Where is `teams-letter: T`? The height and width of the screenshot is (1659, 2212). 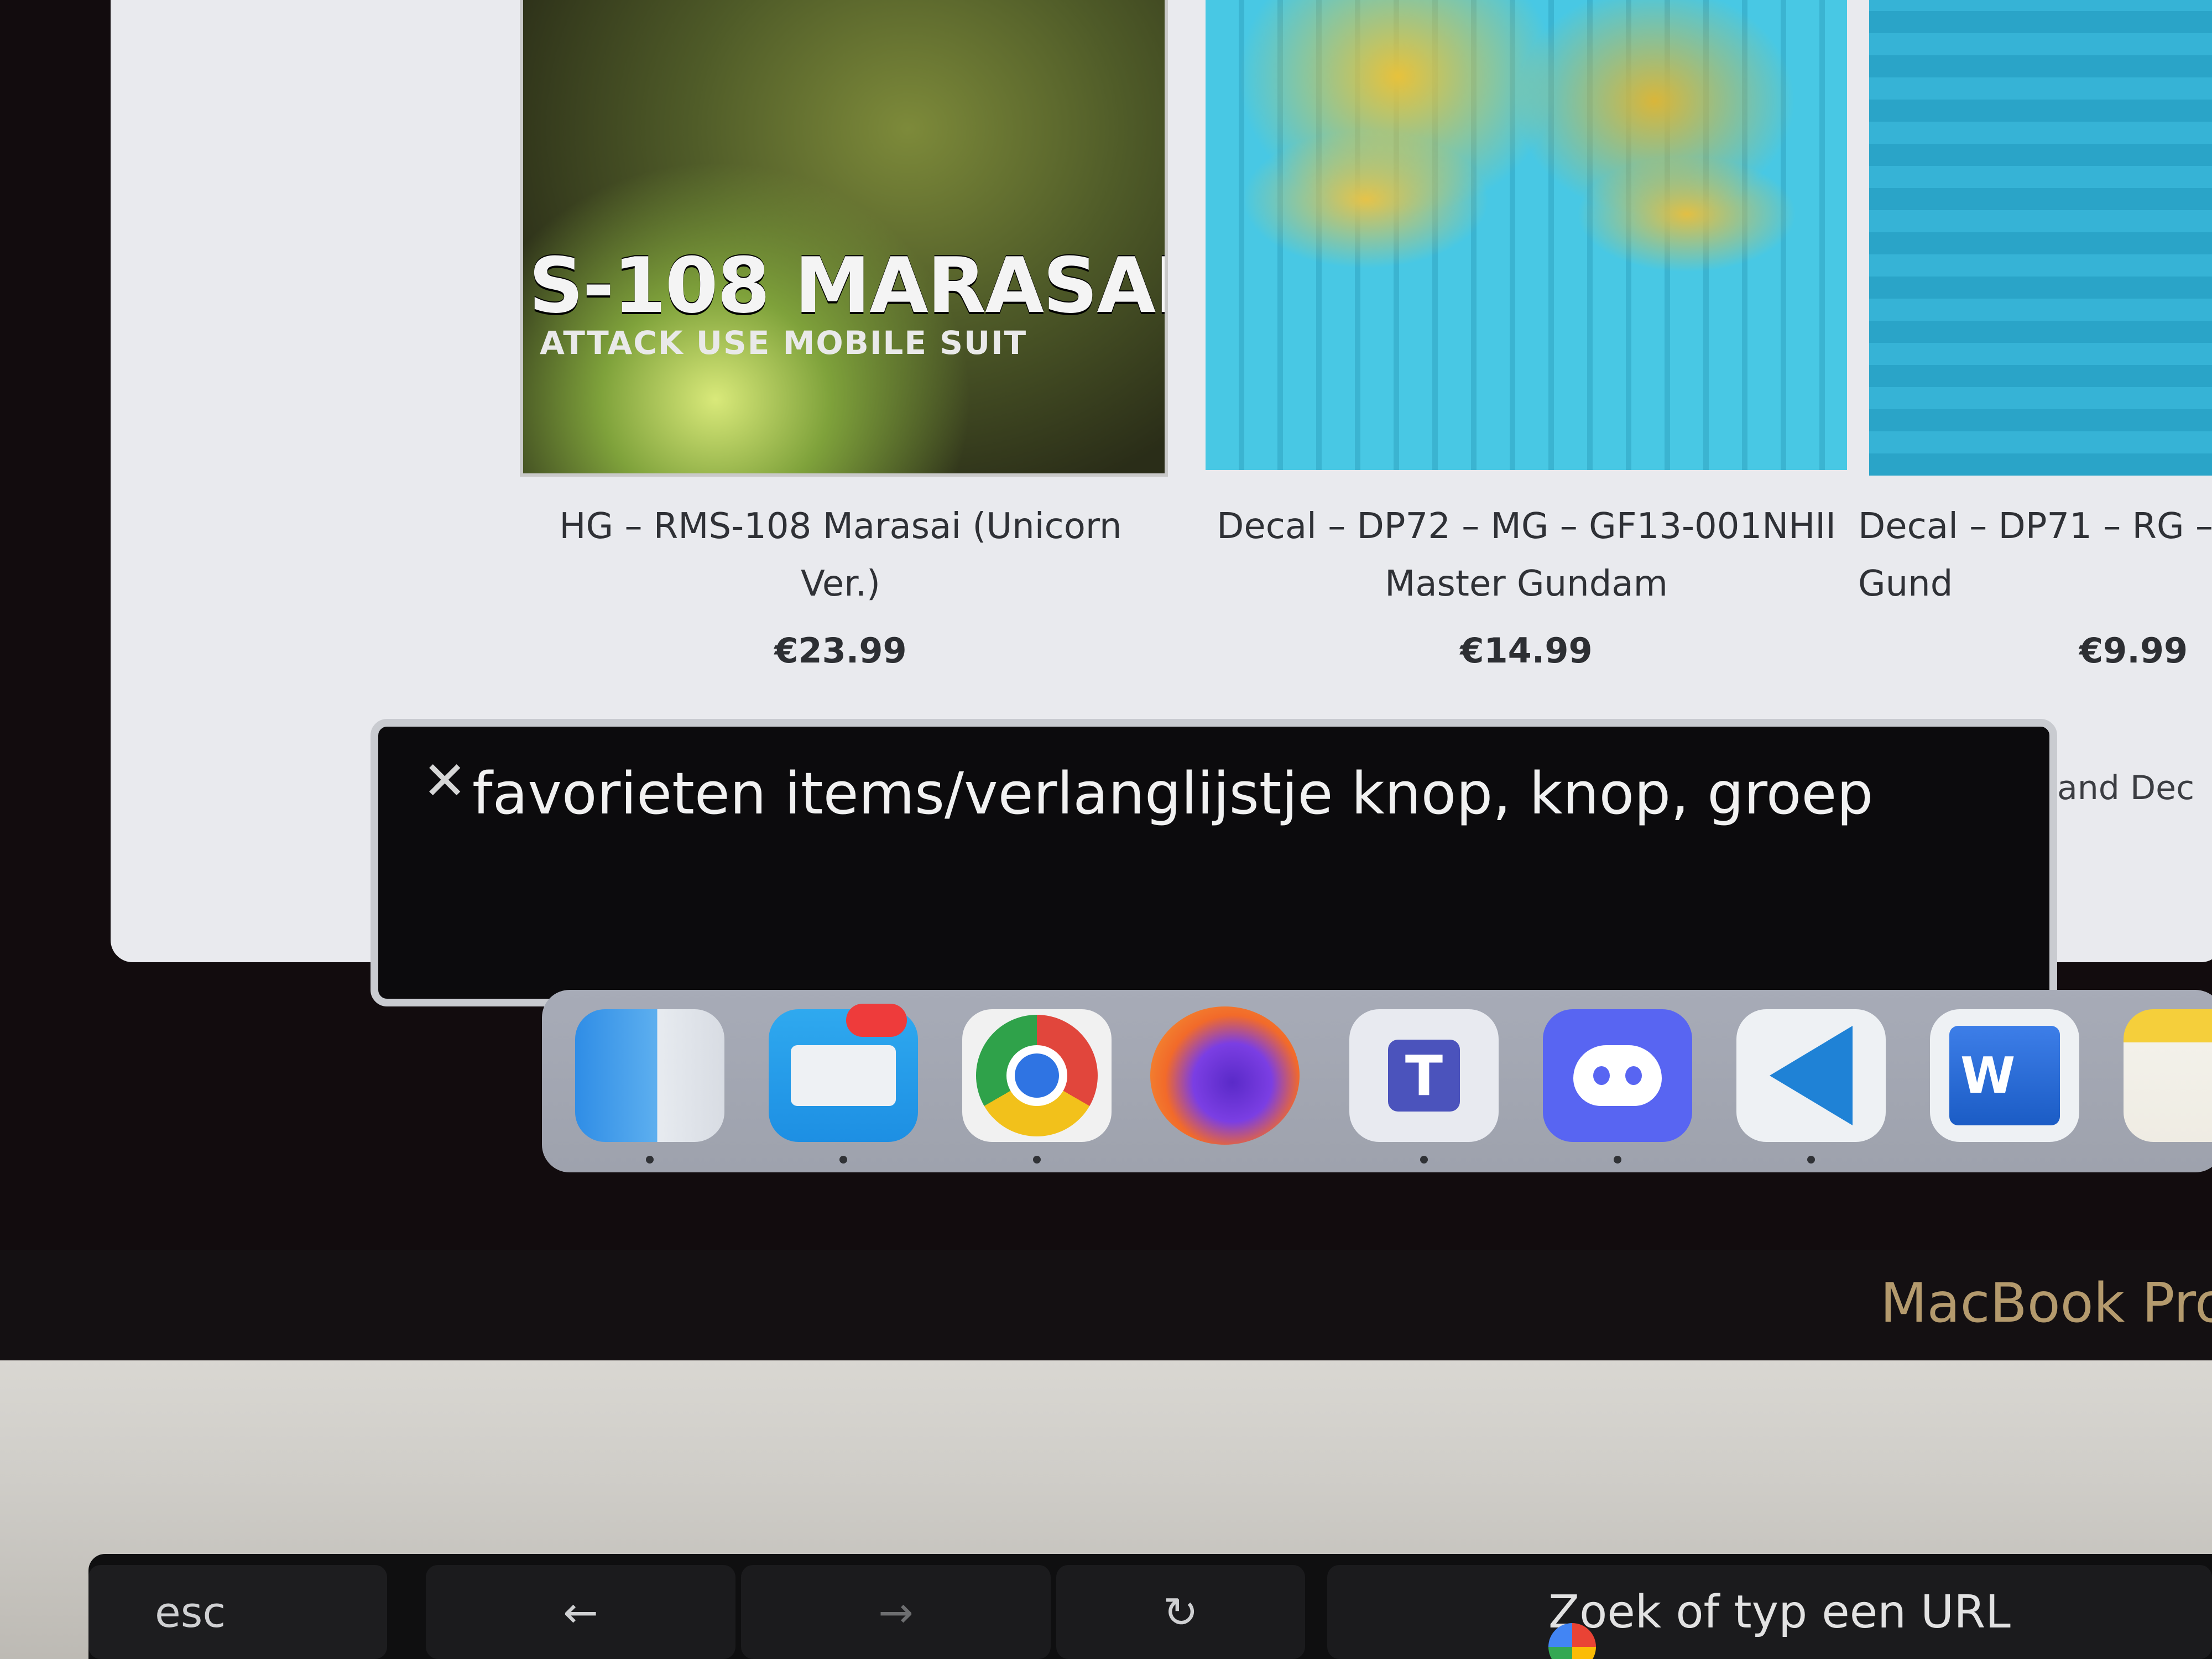
teams-letter: T is located at coordinates (1424, 1076).